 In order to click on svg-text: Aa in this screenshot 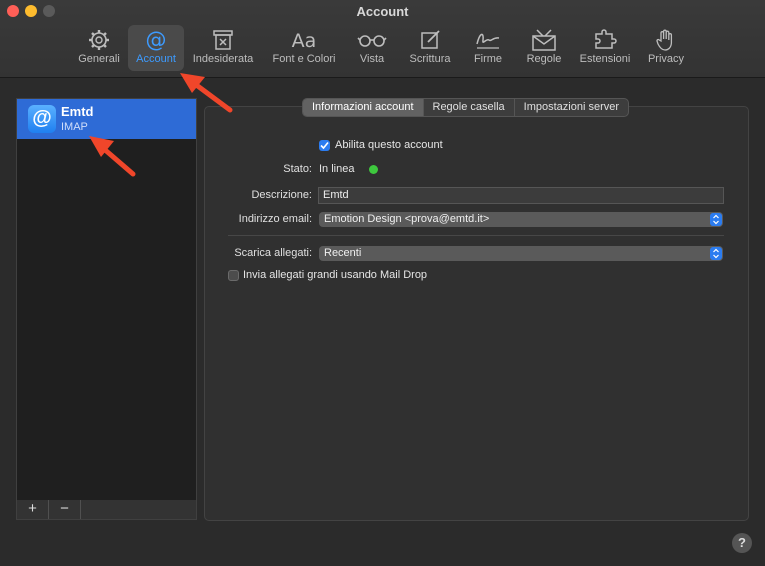, I will do `click(304, 41)`.